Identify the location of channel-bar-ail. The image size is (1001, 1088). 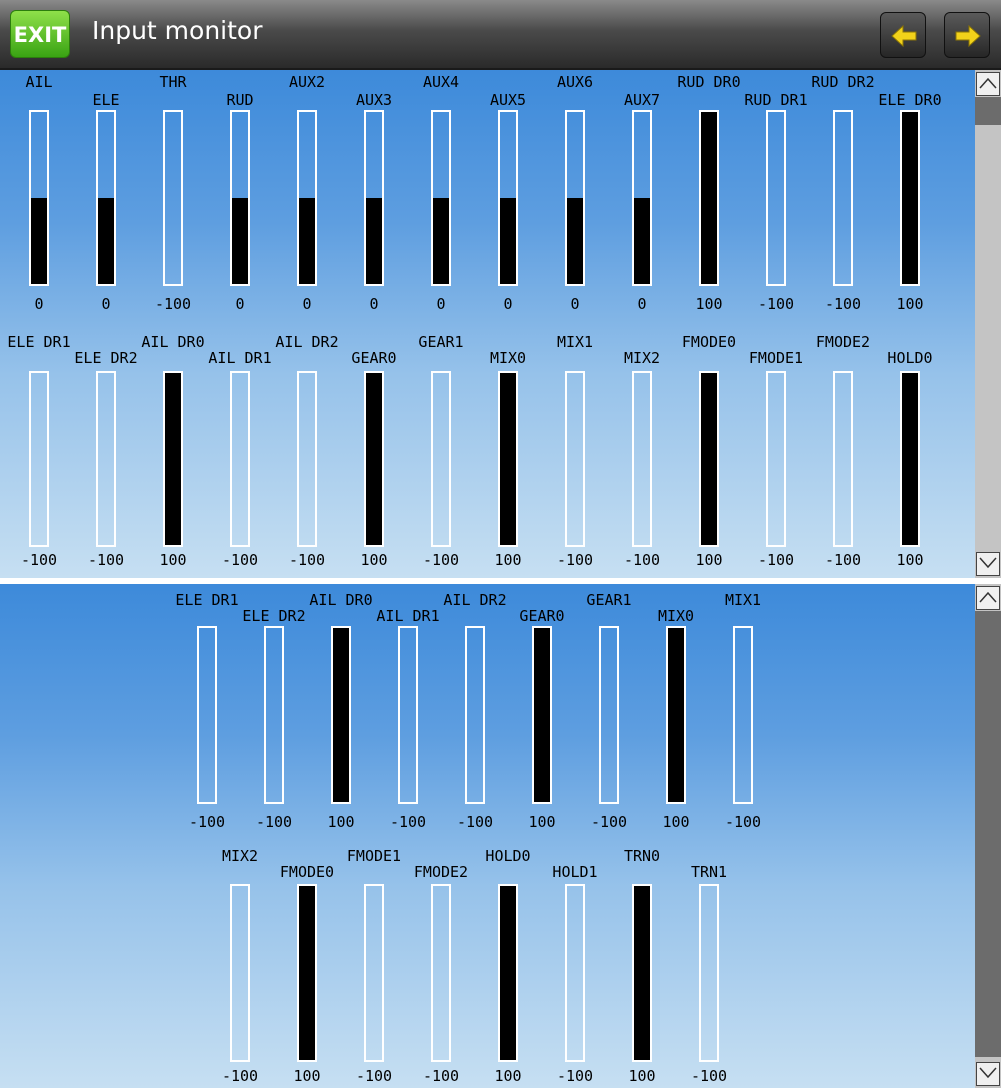
(39, 198).